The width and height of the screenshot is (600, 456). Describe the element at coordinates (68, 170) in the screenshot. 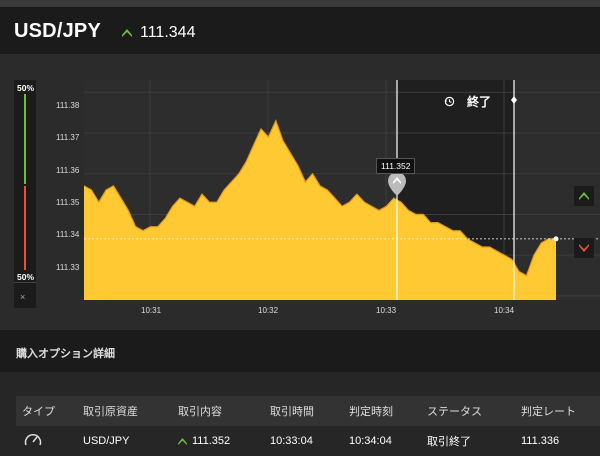

I see `y-tick-label: 111.36` at that location.